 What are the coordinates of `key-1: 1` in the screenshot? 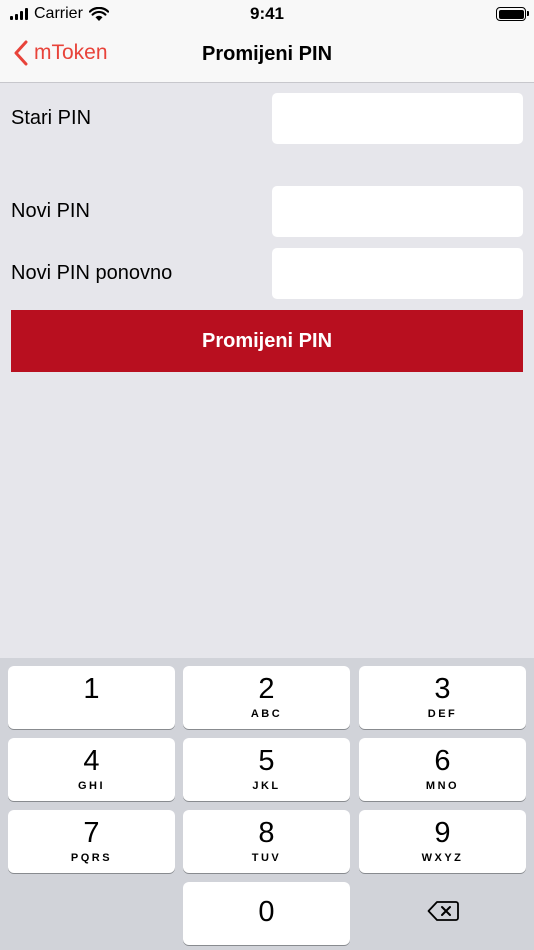 It's located at (91, 697).